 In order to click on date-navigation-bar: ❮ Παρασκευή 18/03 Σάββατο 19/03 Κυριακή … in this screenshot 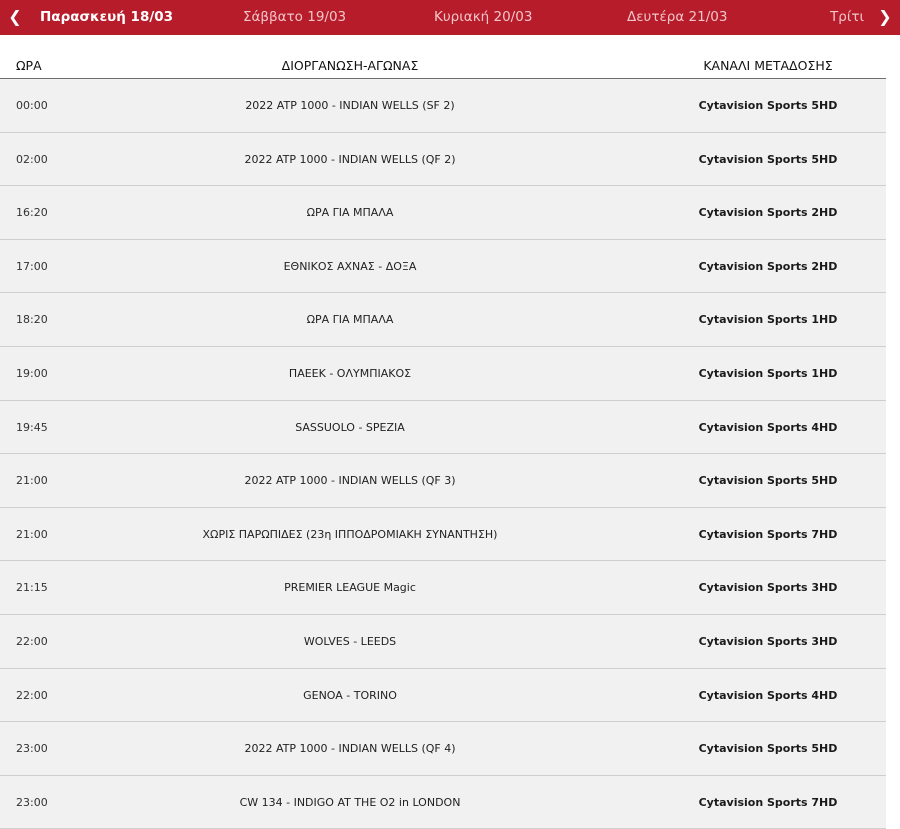, I will do `click(450, 17)`.